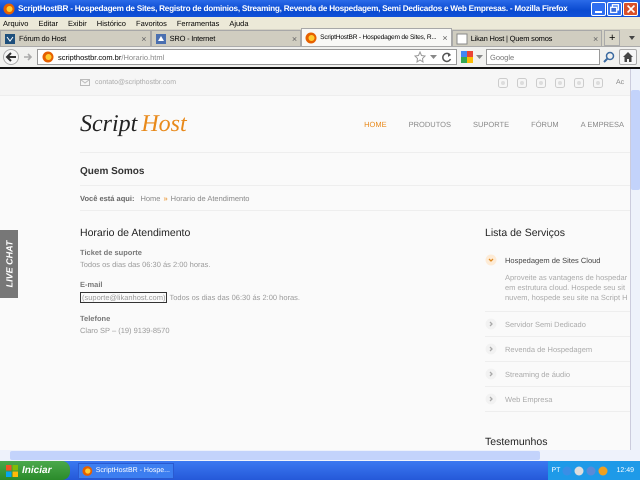 The image size is (640, 480). What do you see at coordinates (35, 470) in the screenshot?
I see `start-button: Iniciar` at bounding box center [35, 470].